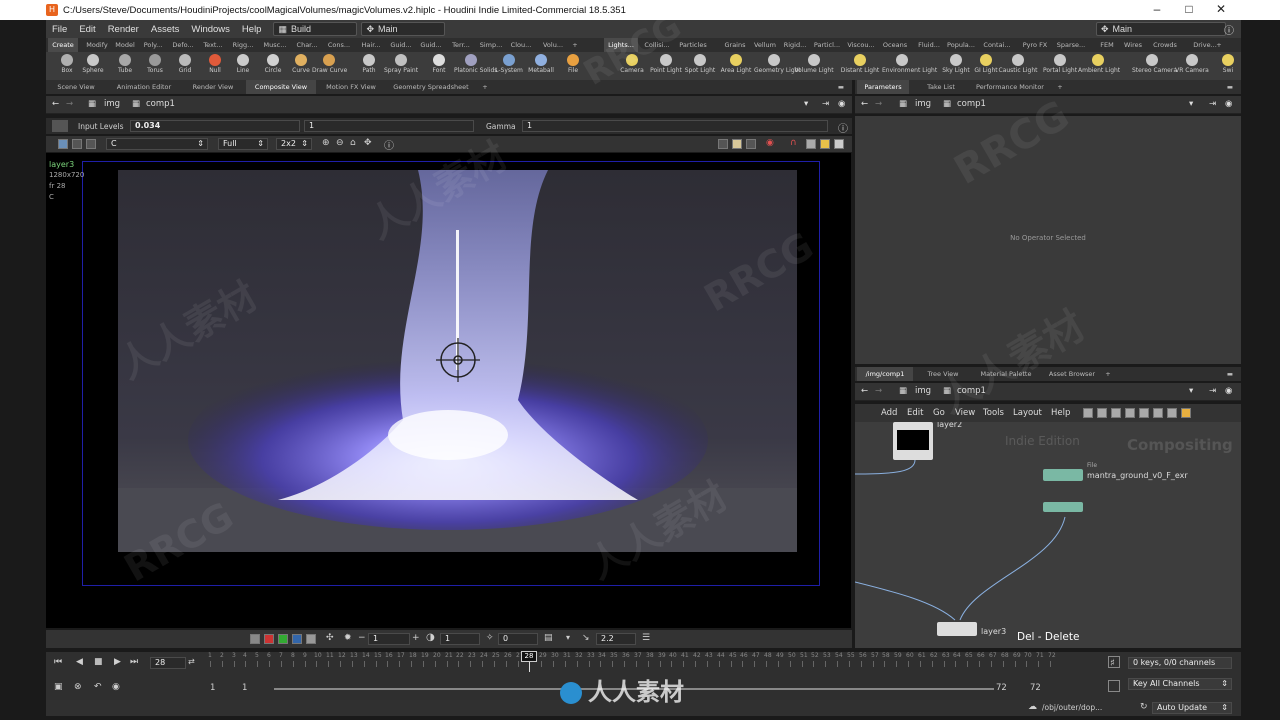 The height and width of the screenshot is (720, 1280). I want to click on backdrop-toggle-icon, so click(751, 144).